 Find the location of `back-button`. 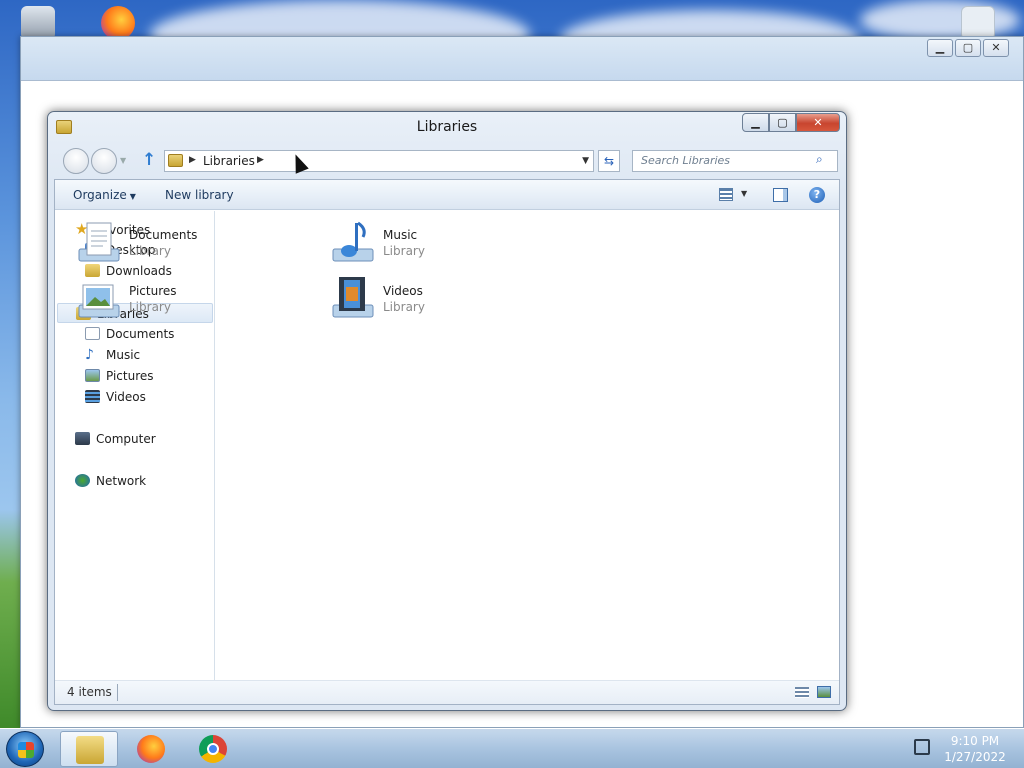

back-button is located at coordinates (76, 161).